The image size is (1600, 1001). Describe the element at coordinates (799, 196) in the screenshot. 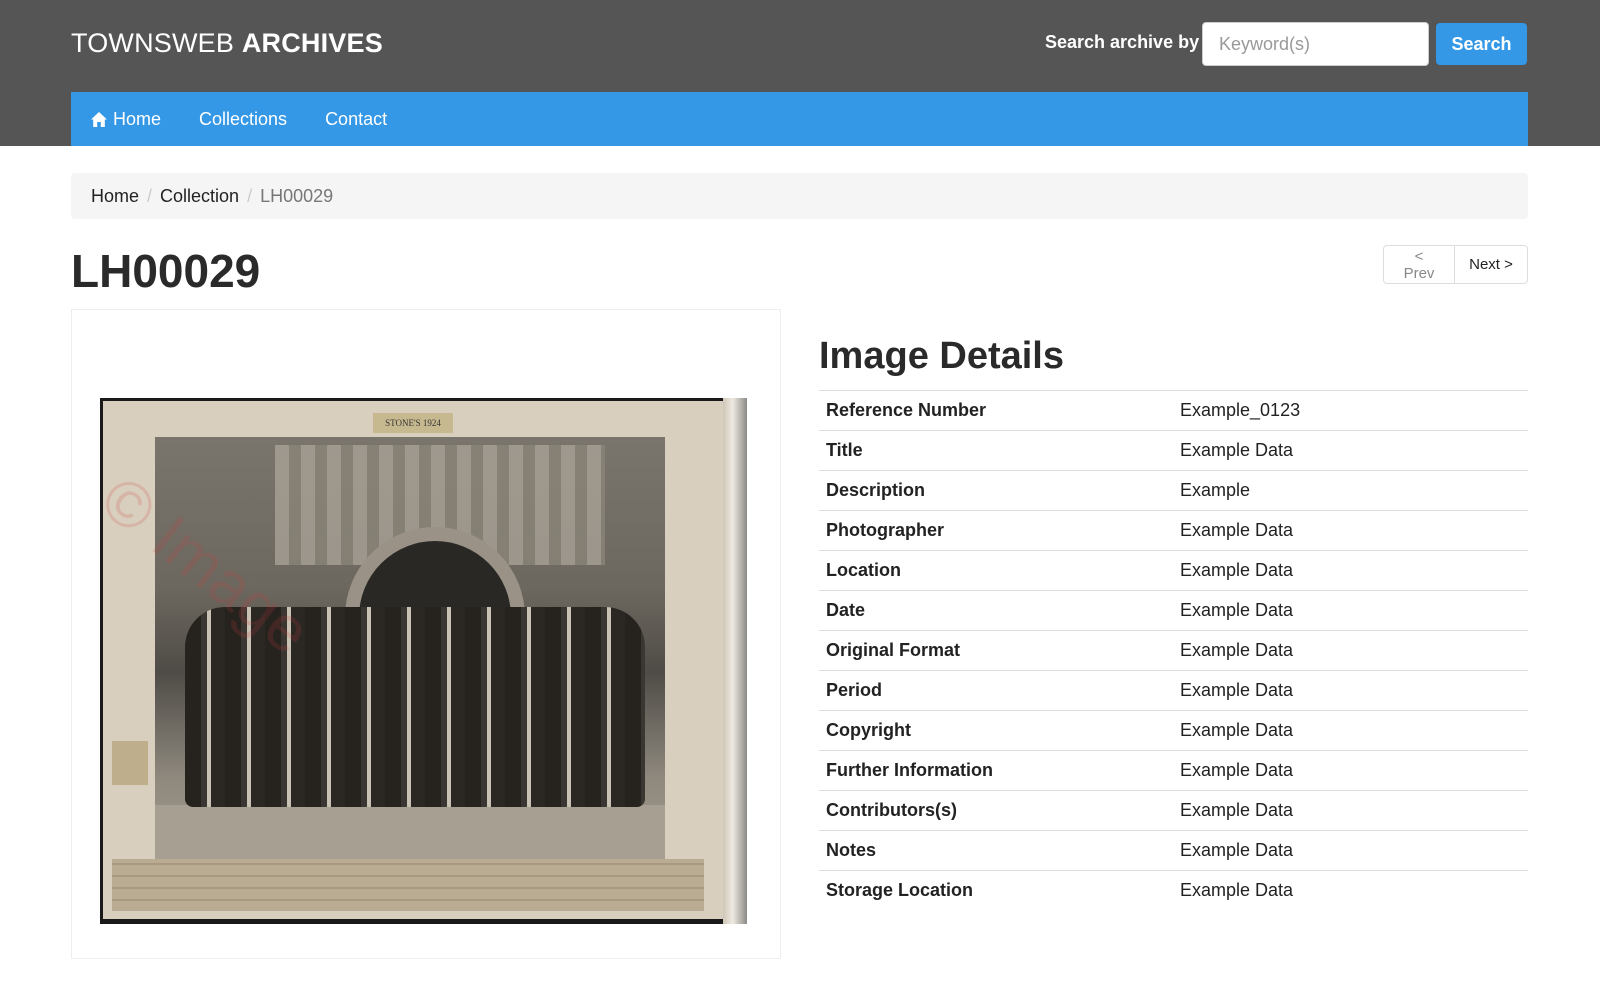

I see `breadcrumb: Home / Collection / LH00029` at that location.